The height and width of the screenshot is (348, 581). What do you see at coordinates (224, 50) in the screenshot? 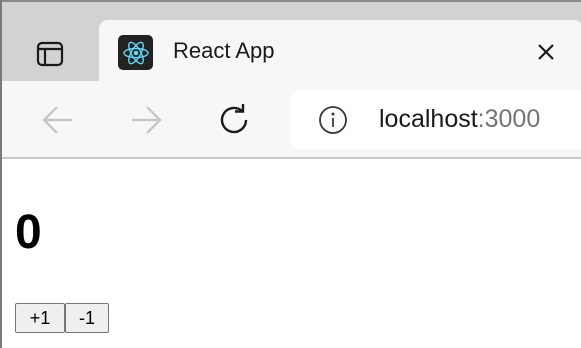
I see `tab-title: React App` at bounding box center [224, 50].